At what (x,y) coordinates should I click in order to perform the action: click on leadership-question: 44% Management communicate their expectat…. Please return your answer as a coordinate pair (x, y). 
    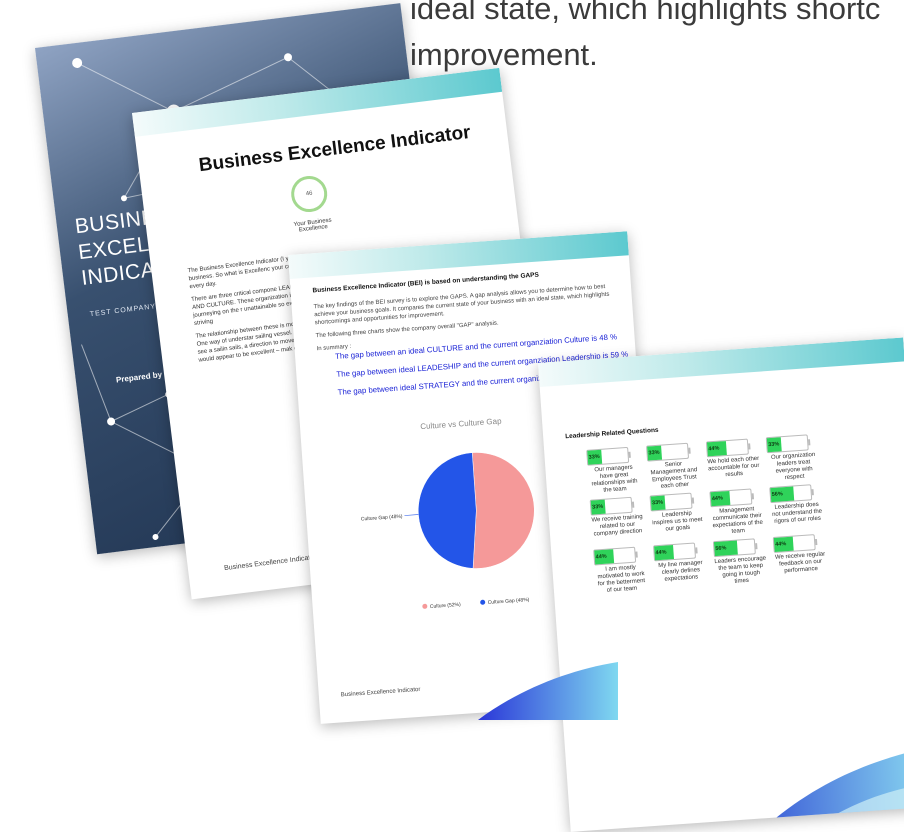
    Looking at the image, I should click on (740, 512).